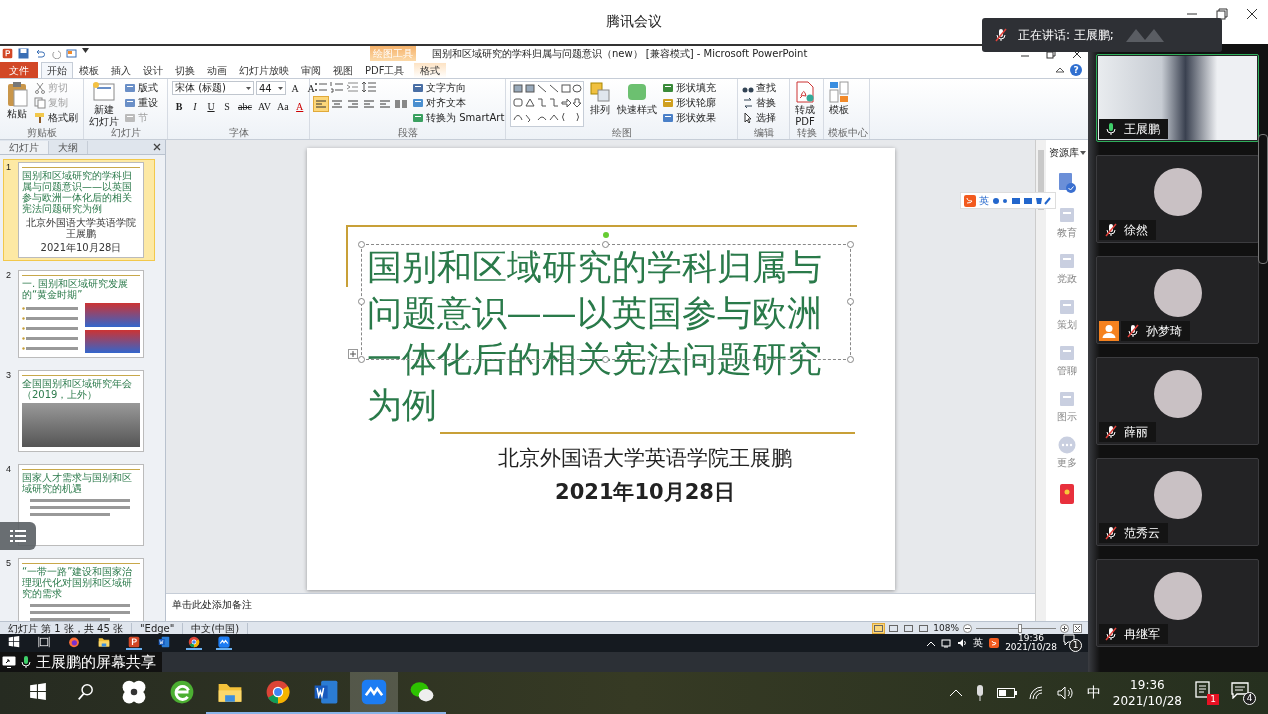  What do you see at coordinates (321, 104) in the screenshot?
I see `align-button` at bounding box center [321, 104].